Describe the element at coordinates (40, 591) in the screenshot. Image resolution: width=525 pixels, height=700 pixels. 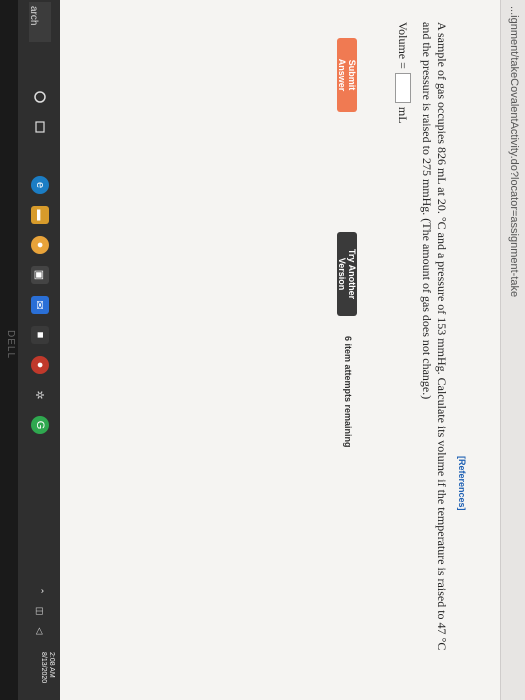
I see `tray-chevron-icon: ⌃` at that location.